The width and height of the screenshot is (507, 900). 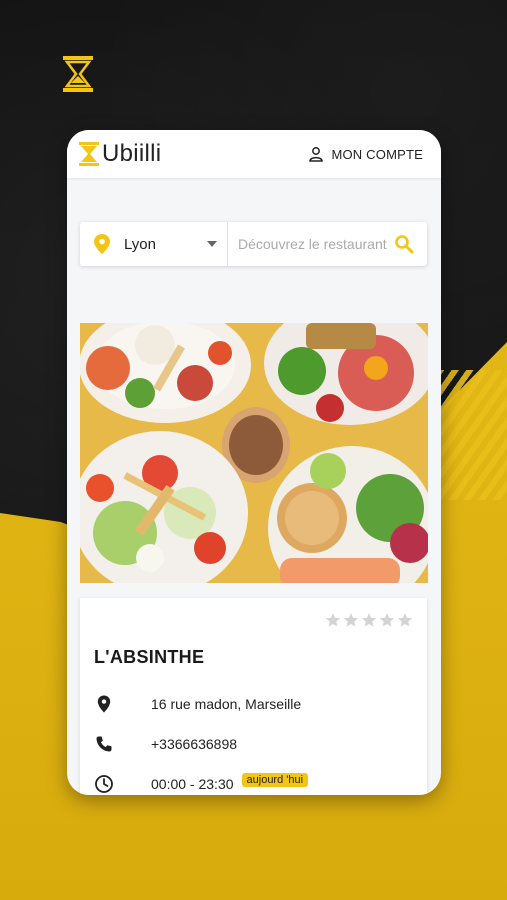 I want to click on today-badge: aujourd 'hui, so click(x=275, y=780).